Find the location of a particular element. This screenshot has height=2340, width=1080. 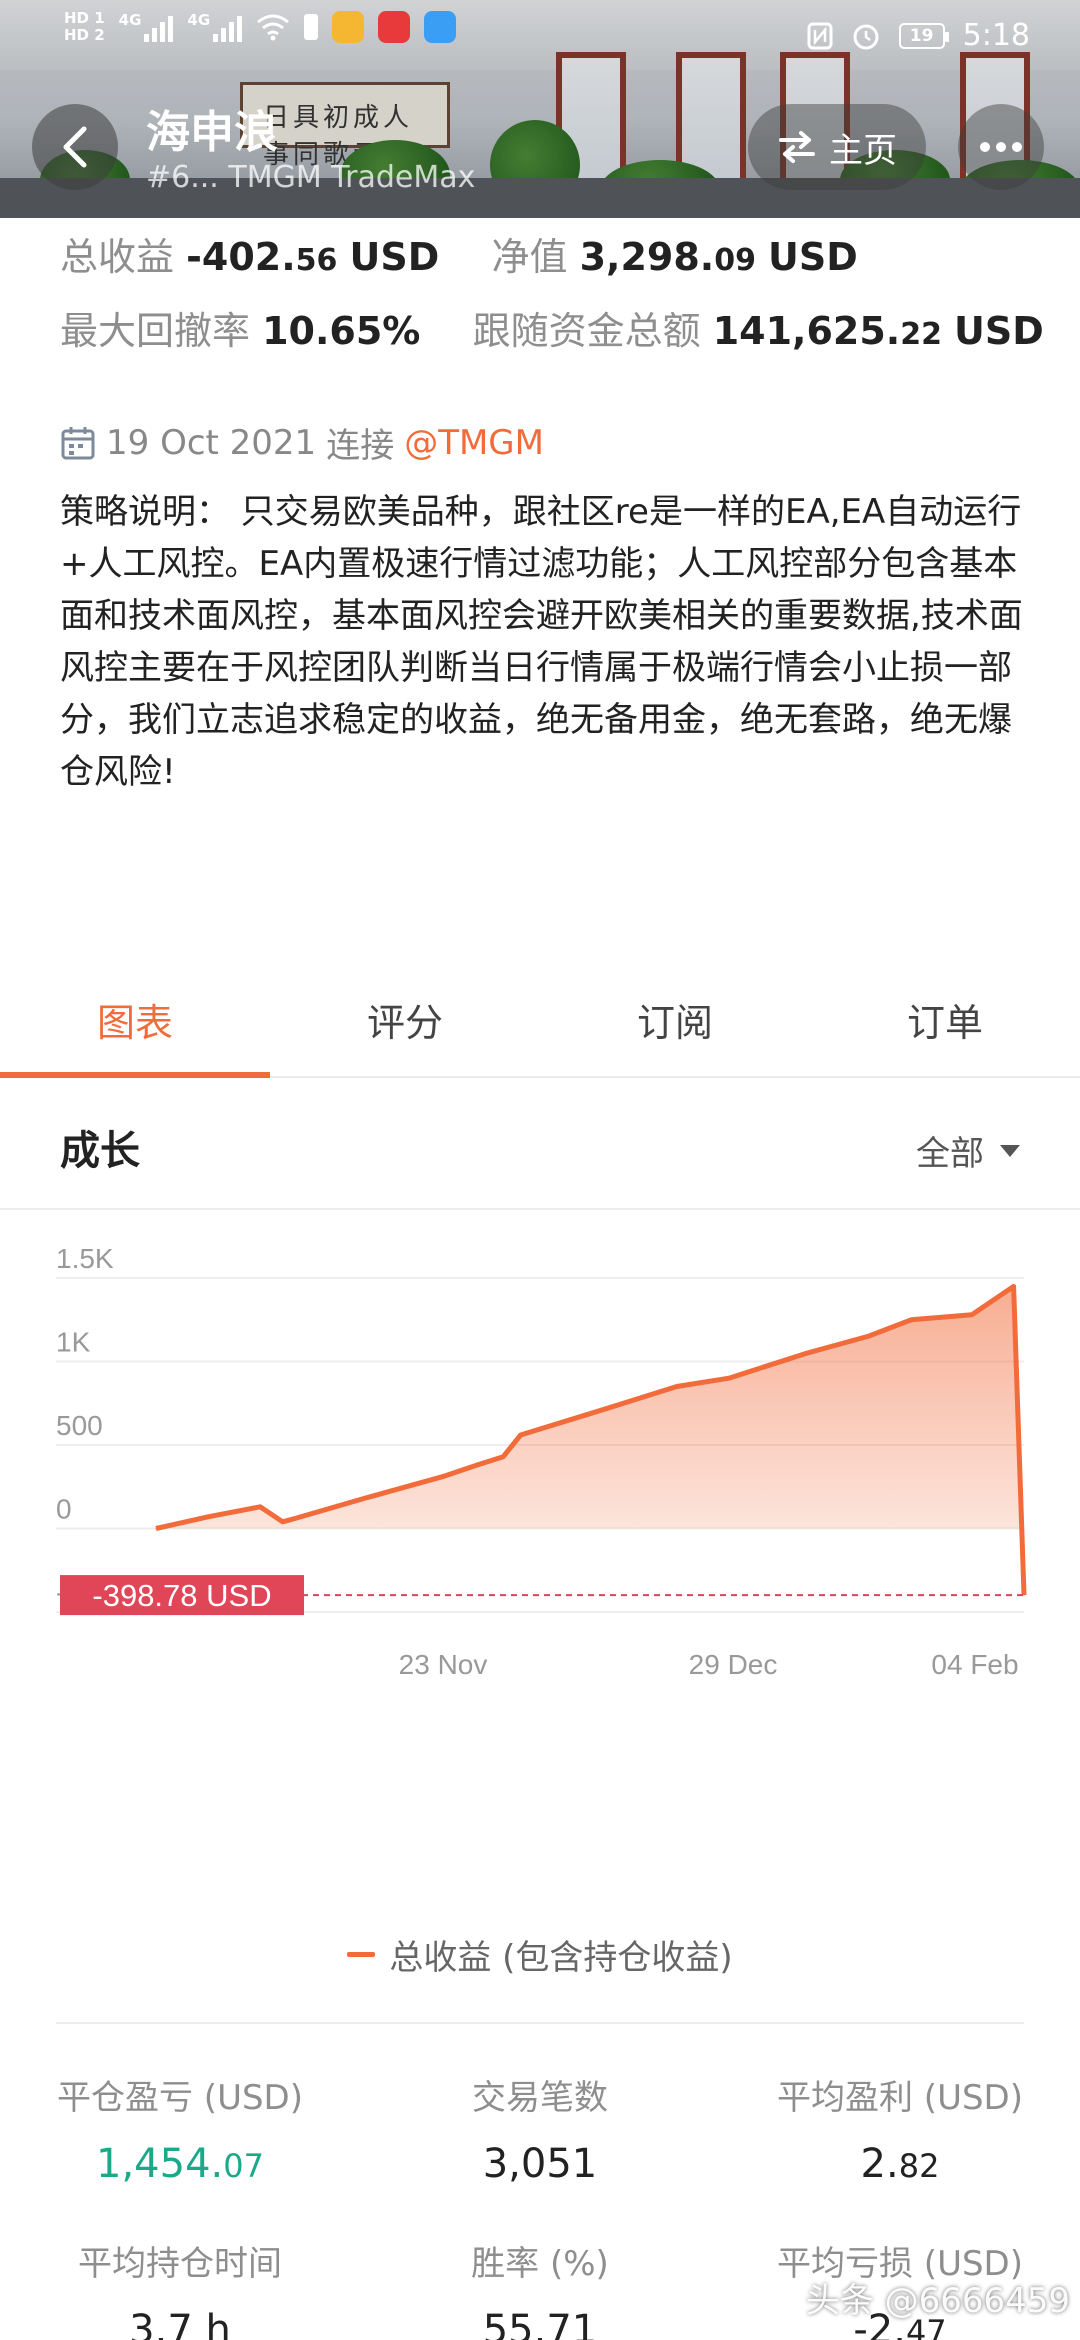

home-button: 主页 is located at coordinates (837, 147).